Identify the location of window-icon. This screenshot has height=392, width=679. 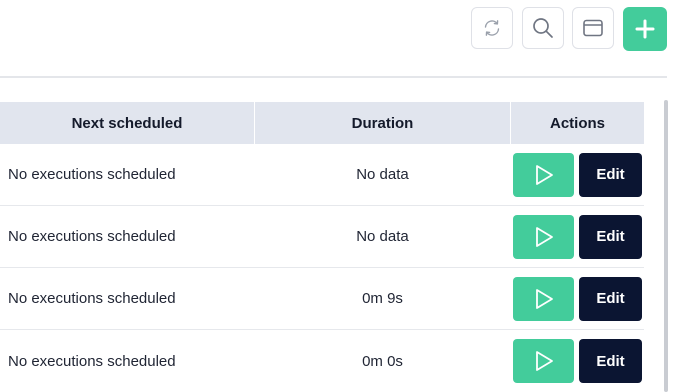
(593, 28).